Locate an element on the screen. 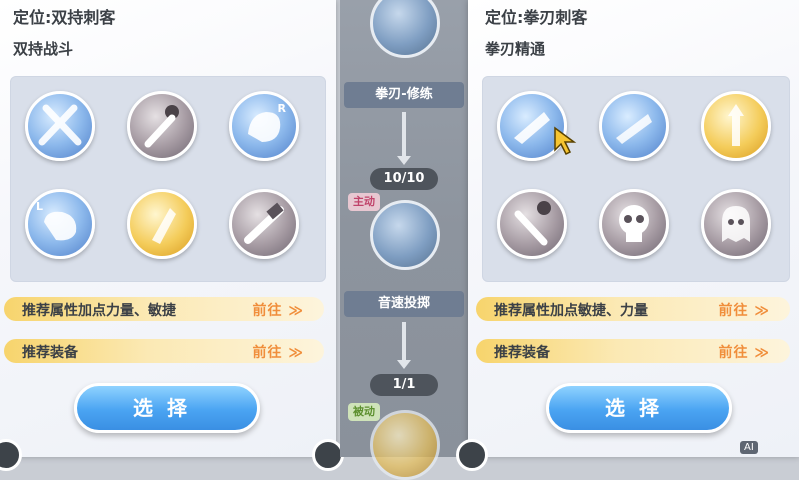 The height and width of the screenshot is (480, 799). fist-r-icon: R is located at coordinates (264, 126).